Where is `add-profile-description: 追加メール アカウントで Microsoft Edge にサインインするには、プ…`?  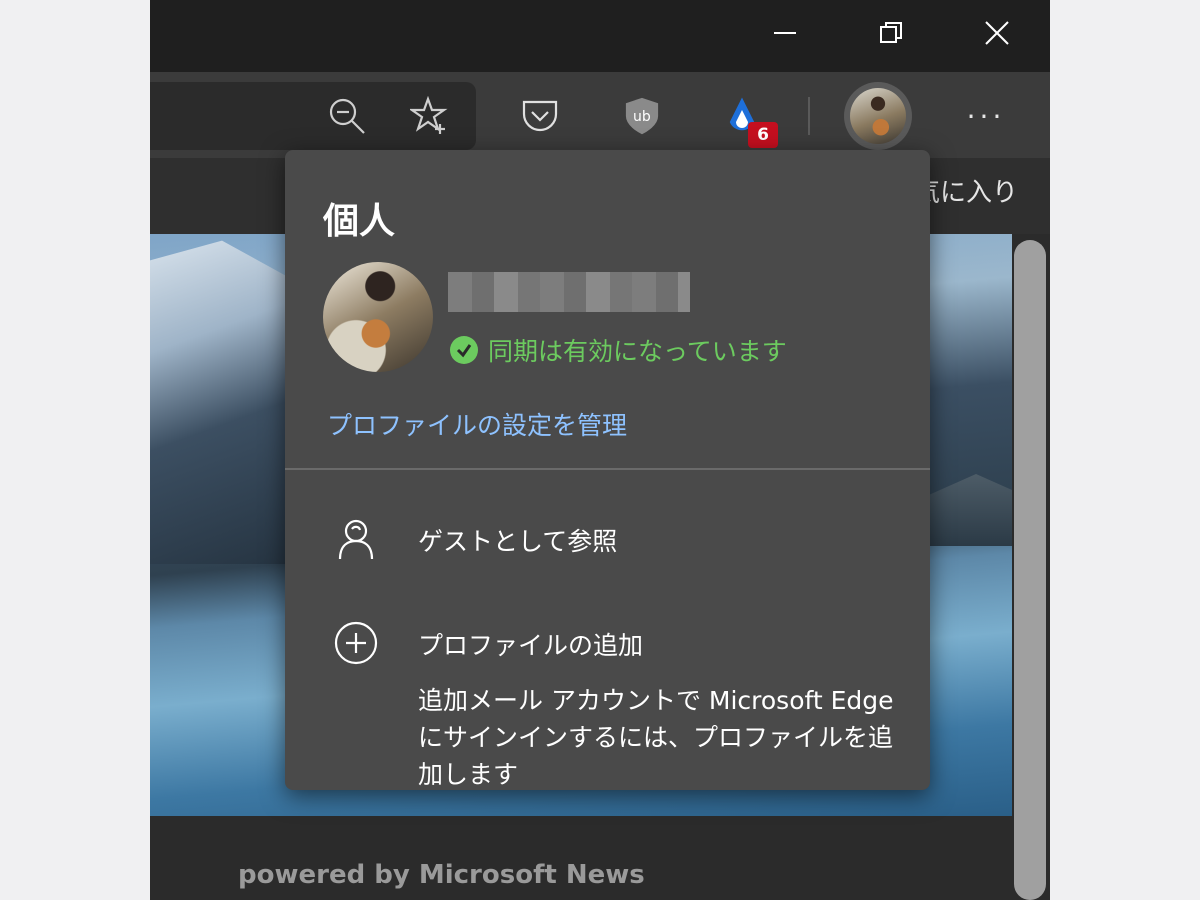
add-profile-description: 追加メール アカウントで Microsoft Edge にサインインするには、プ… is located at coordinates (656, 737).